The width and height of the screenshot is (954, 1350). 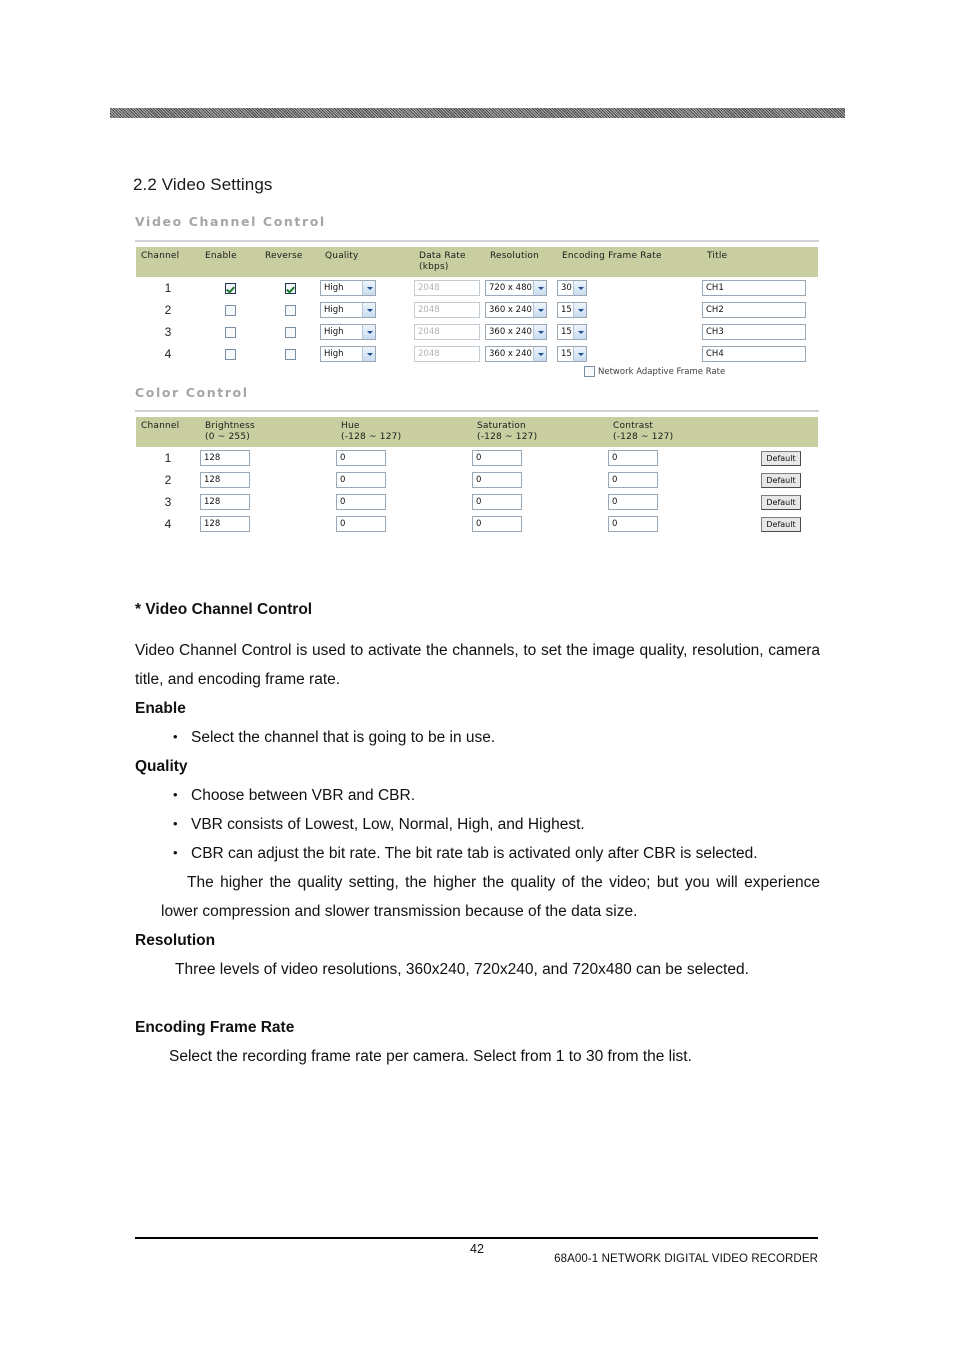 What do you see at coordinates (160, 708) in the screenshot?
I see `subheading-enable: Enable` at bounding box center [160, 708].